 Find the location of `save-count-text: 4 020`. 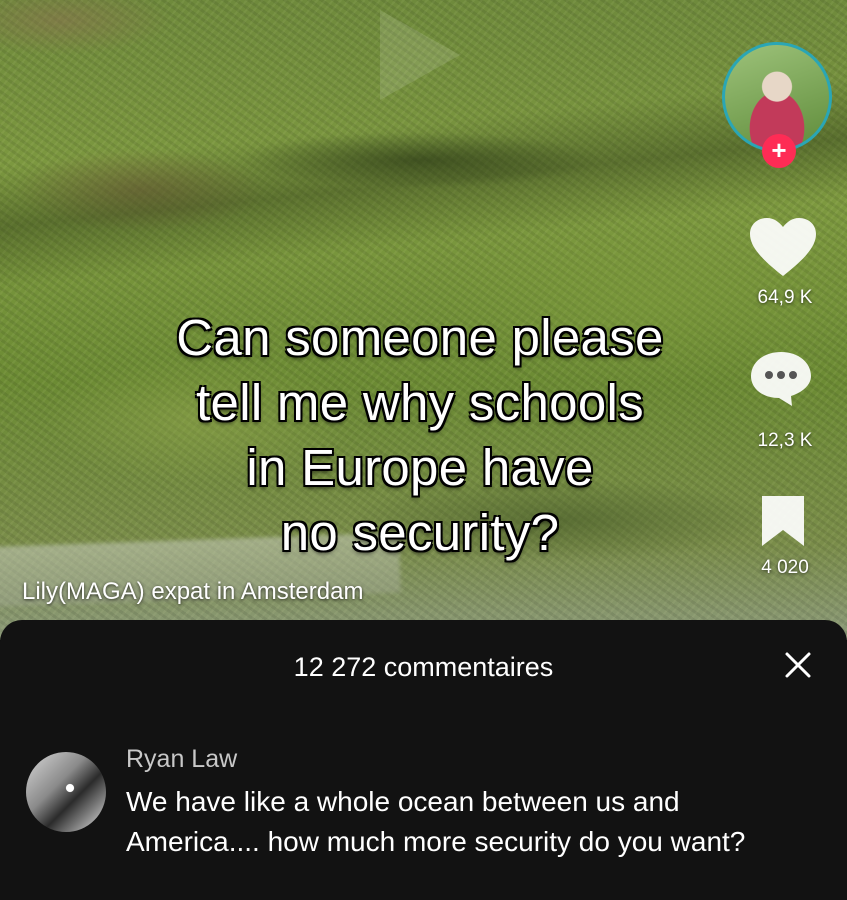

save-count-text: 4 020 is located at coordinates (785, 567).